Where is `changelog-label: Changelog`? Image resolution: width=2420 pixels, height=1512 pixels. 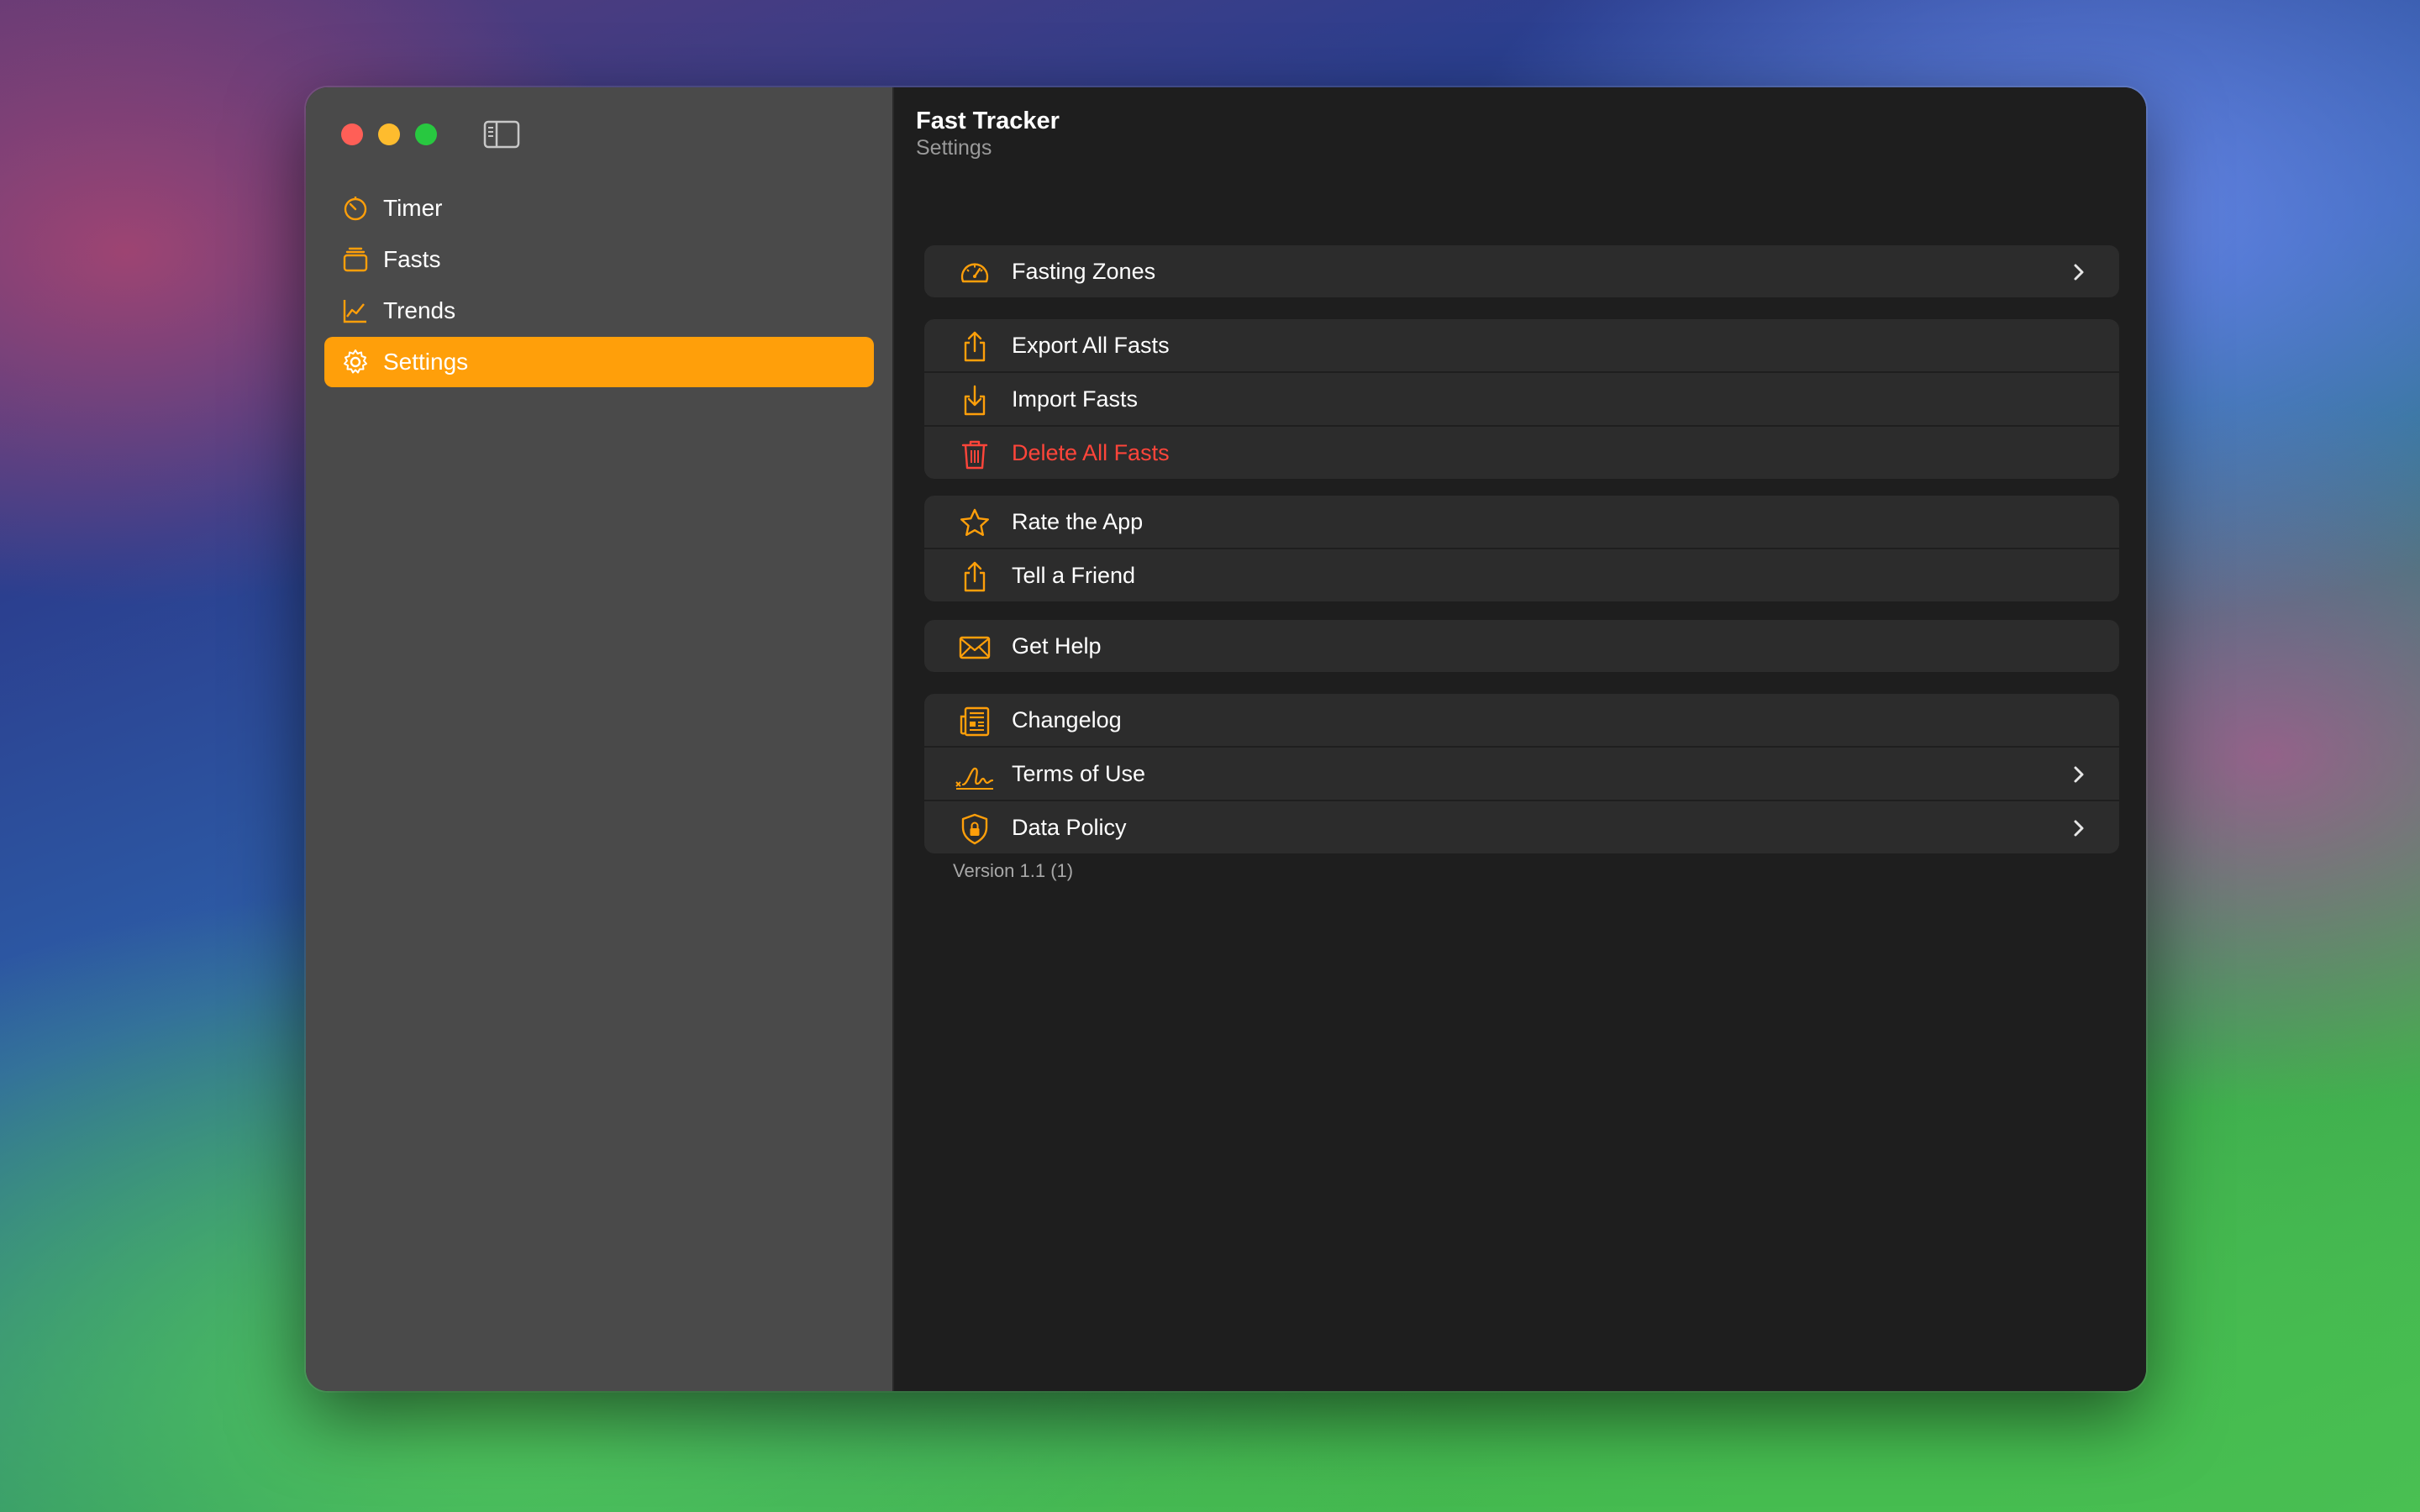
changelog-label: Changelog is located at coordinates (1067, 719).